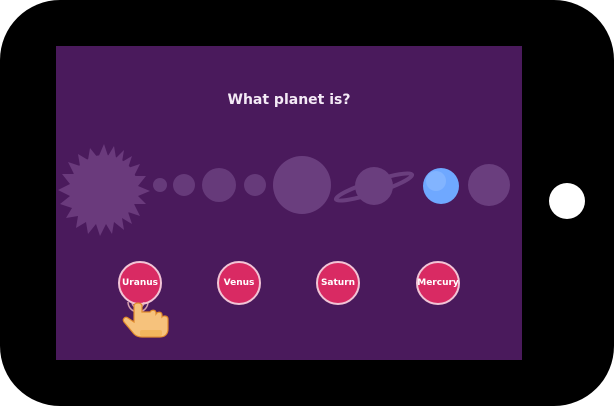 The height and width of the screenshot is (406, 614). What do you see at coordinates (160, 185) in the screenshot?
I see `mercury-planet` at bounding box center [160, 185].